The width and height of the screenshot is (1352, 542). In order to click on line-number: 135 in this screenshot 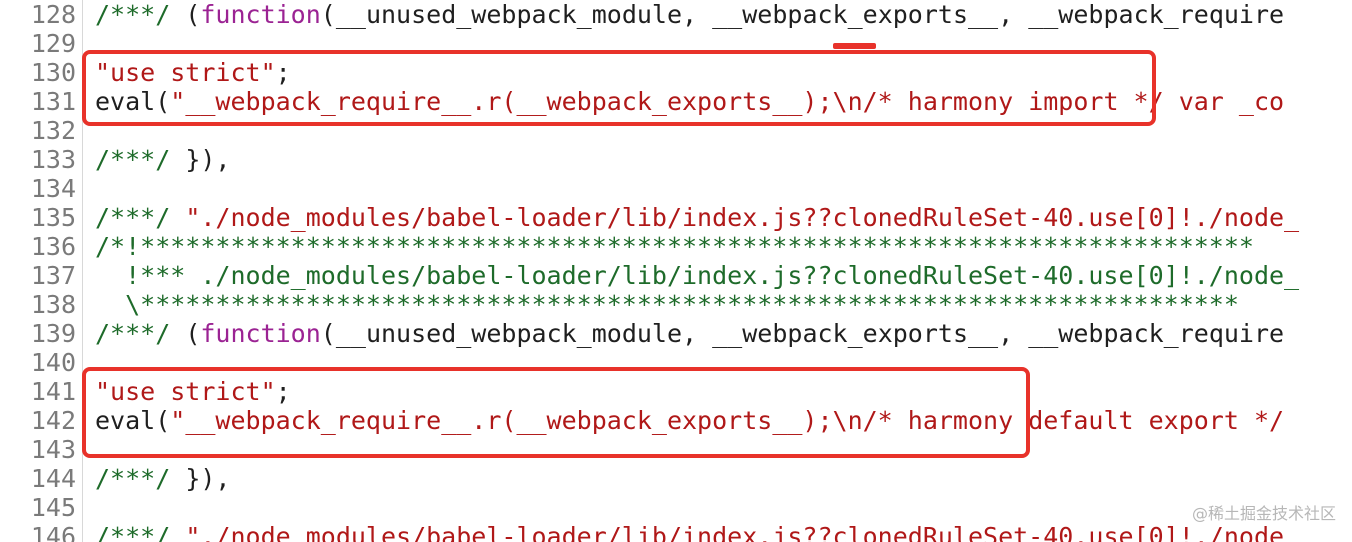, I will do `click(53, 217)`.